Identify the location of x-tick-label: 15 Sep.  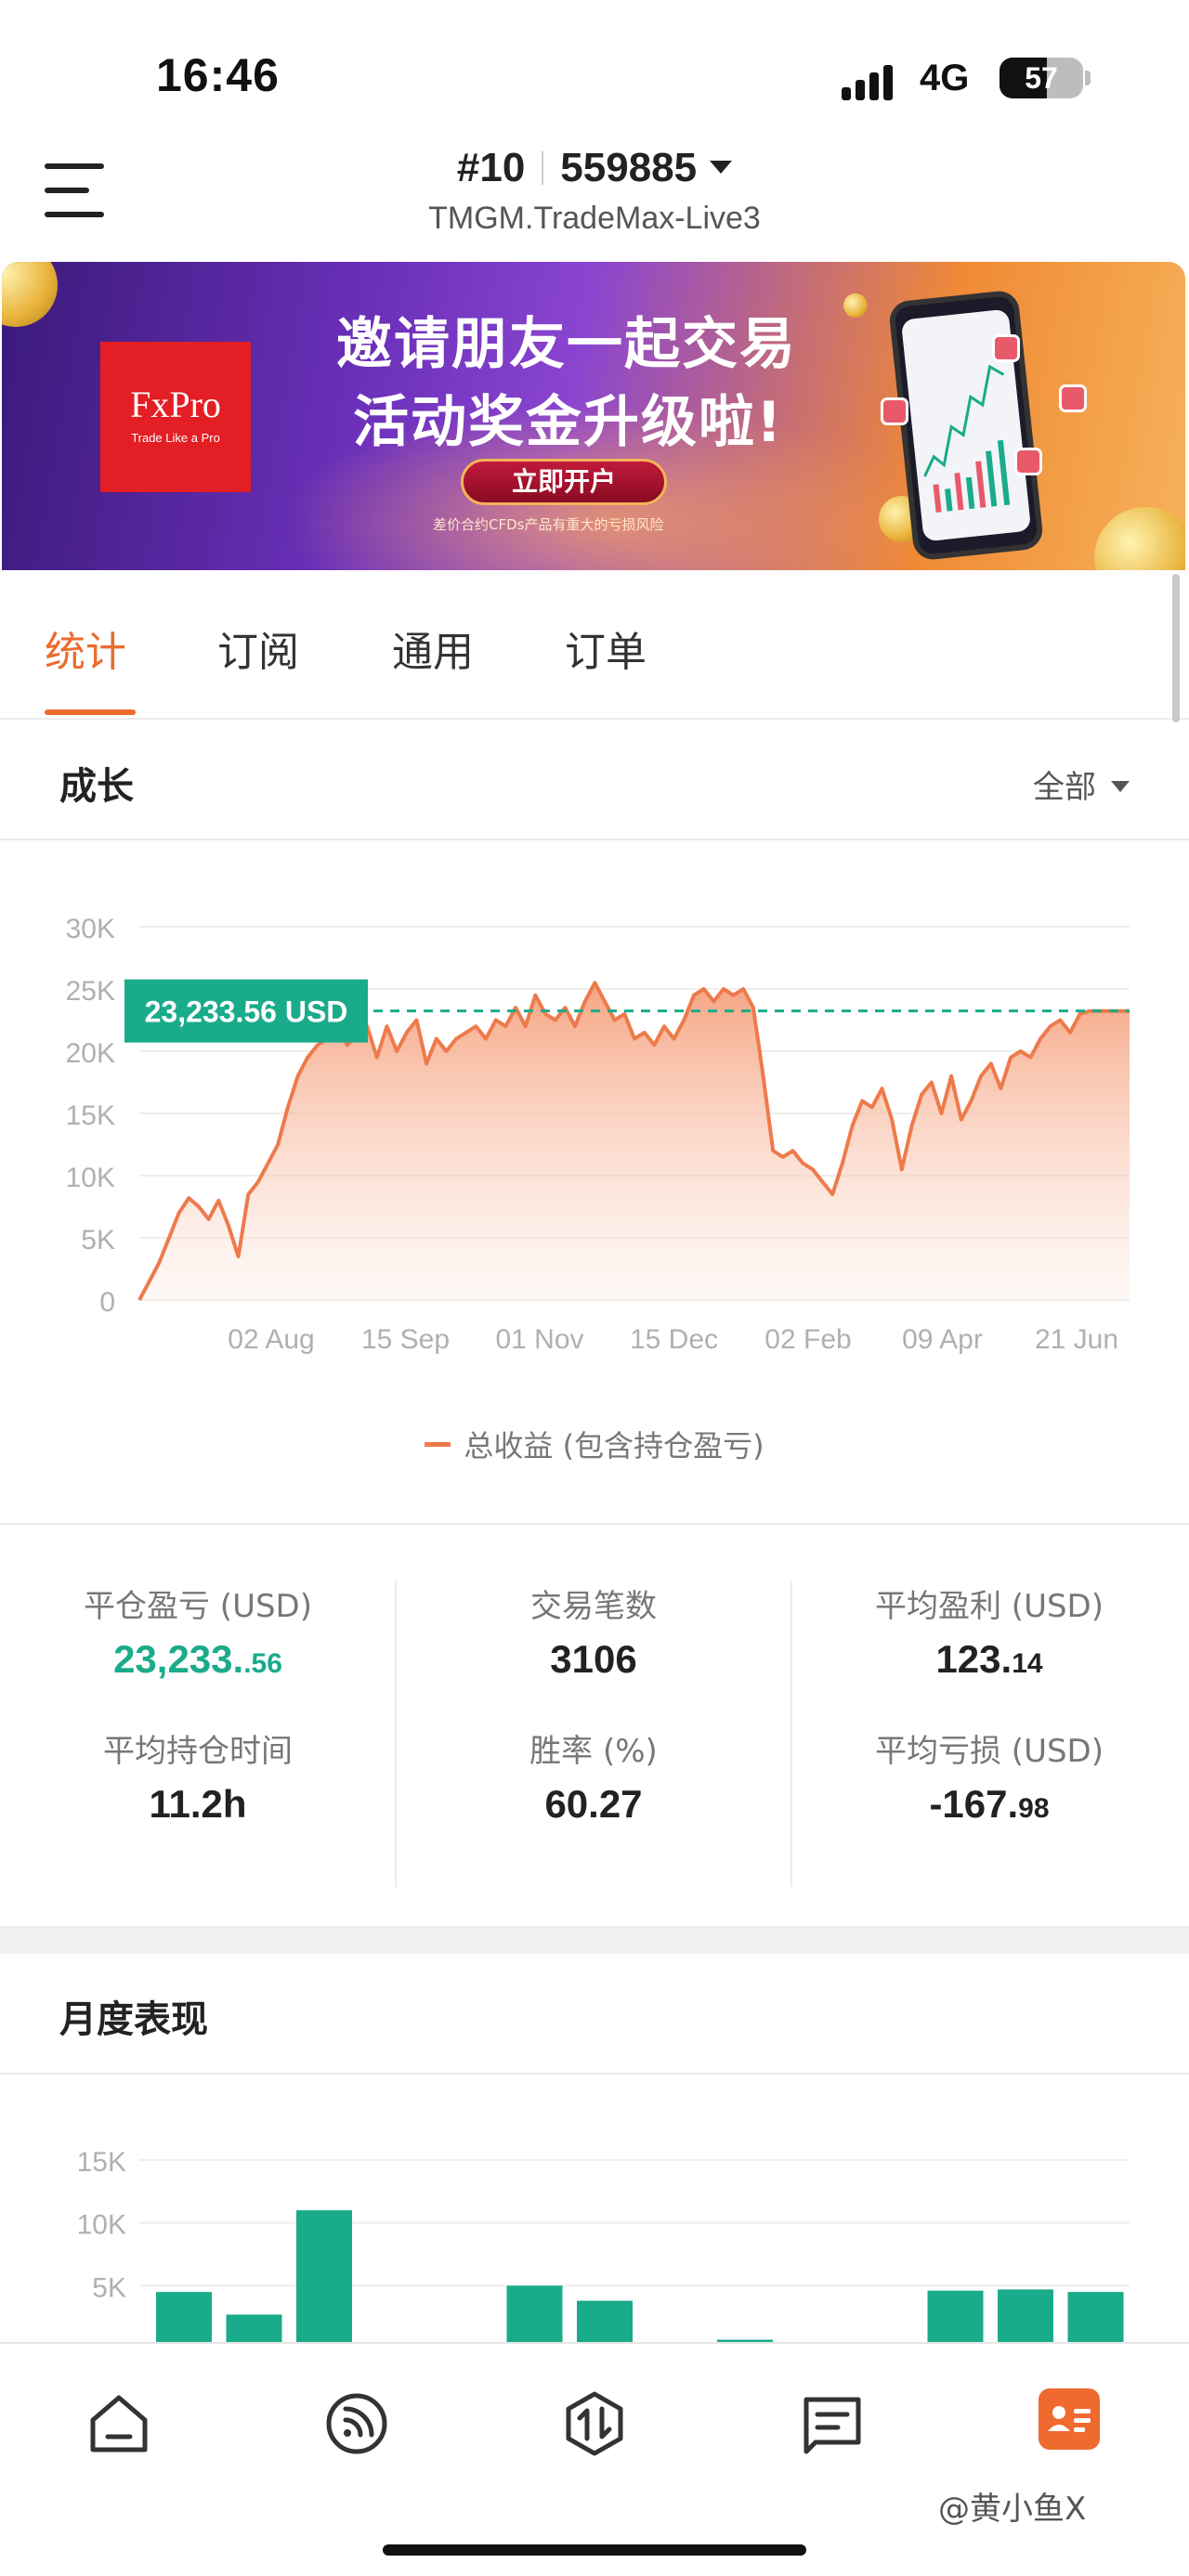
(405, 1339).